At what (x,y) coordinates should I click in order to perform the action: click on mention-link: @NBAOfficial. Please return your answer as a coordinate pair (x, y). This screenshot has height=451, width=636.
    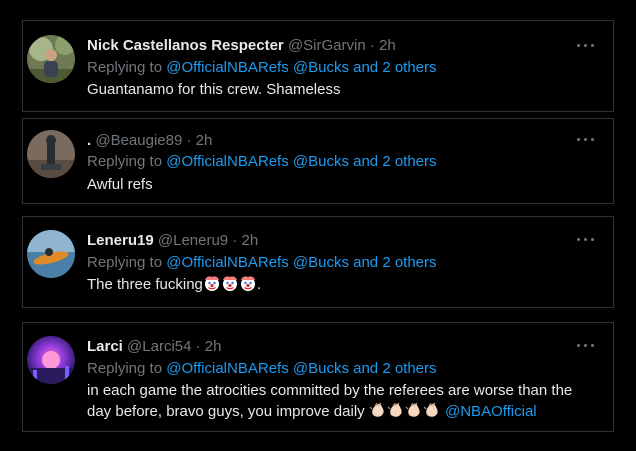
    Looking at the image, I should click on (491, 411).